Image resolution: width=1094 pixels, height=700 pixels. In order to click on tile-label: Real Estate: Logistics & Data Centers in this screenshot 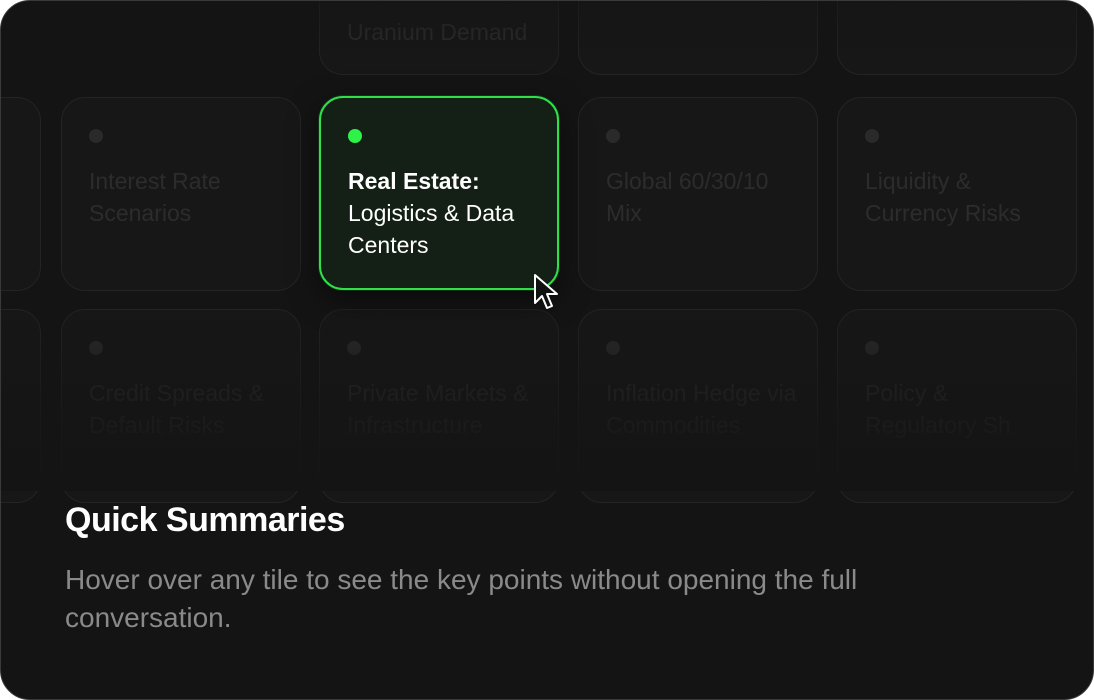, I will do `click(446, 213)`.